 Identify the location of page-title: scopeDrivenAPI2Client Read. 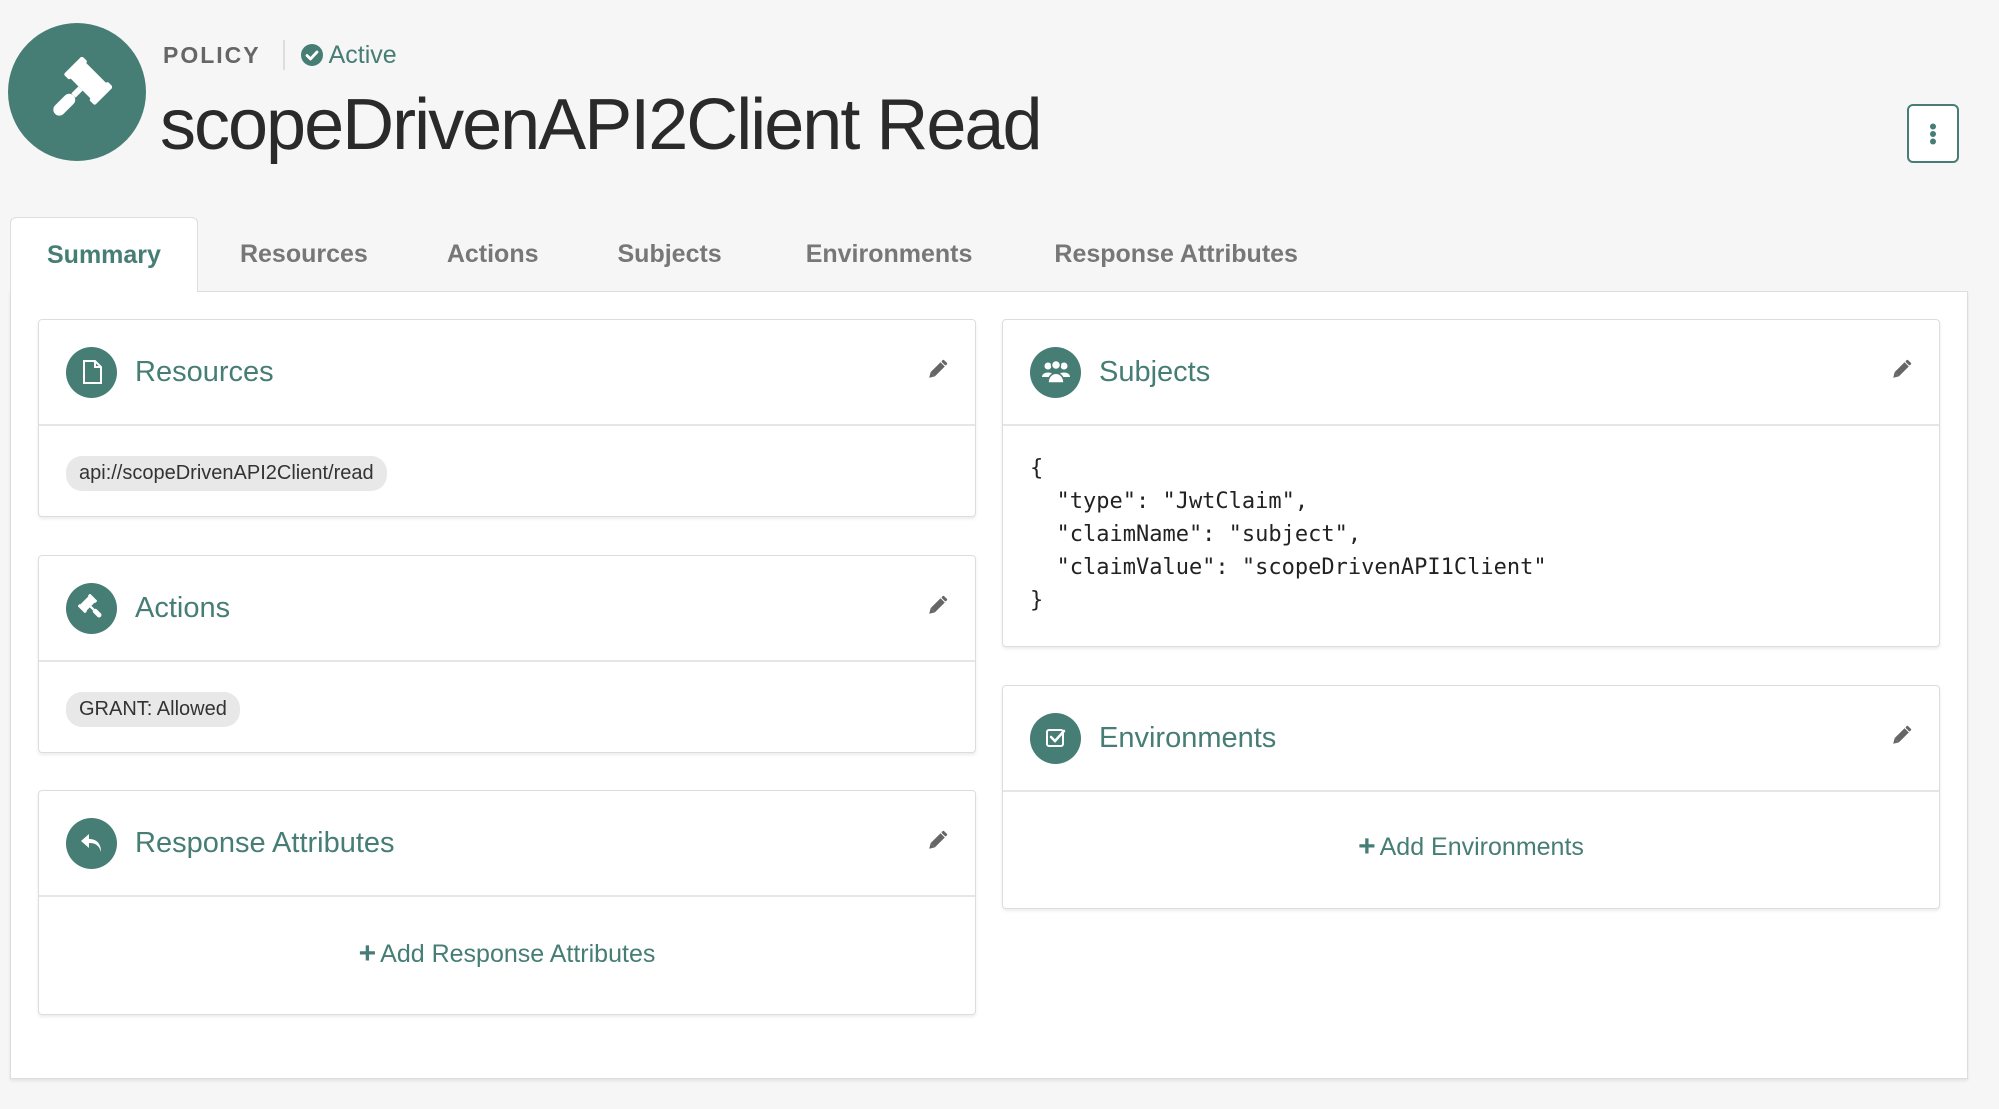
(601, 125).